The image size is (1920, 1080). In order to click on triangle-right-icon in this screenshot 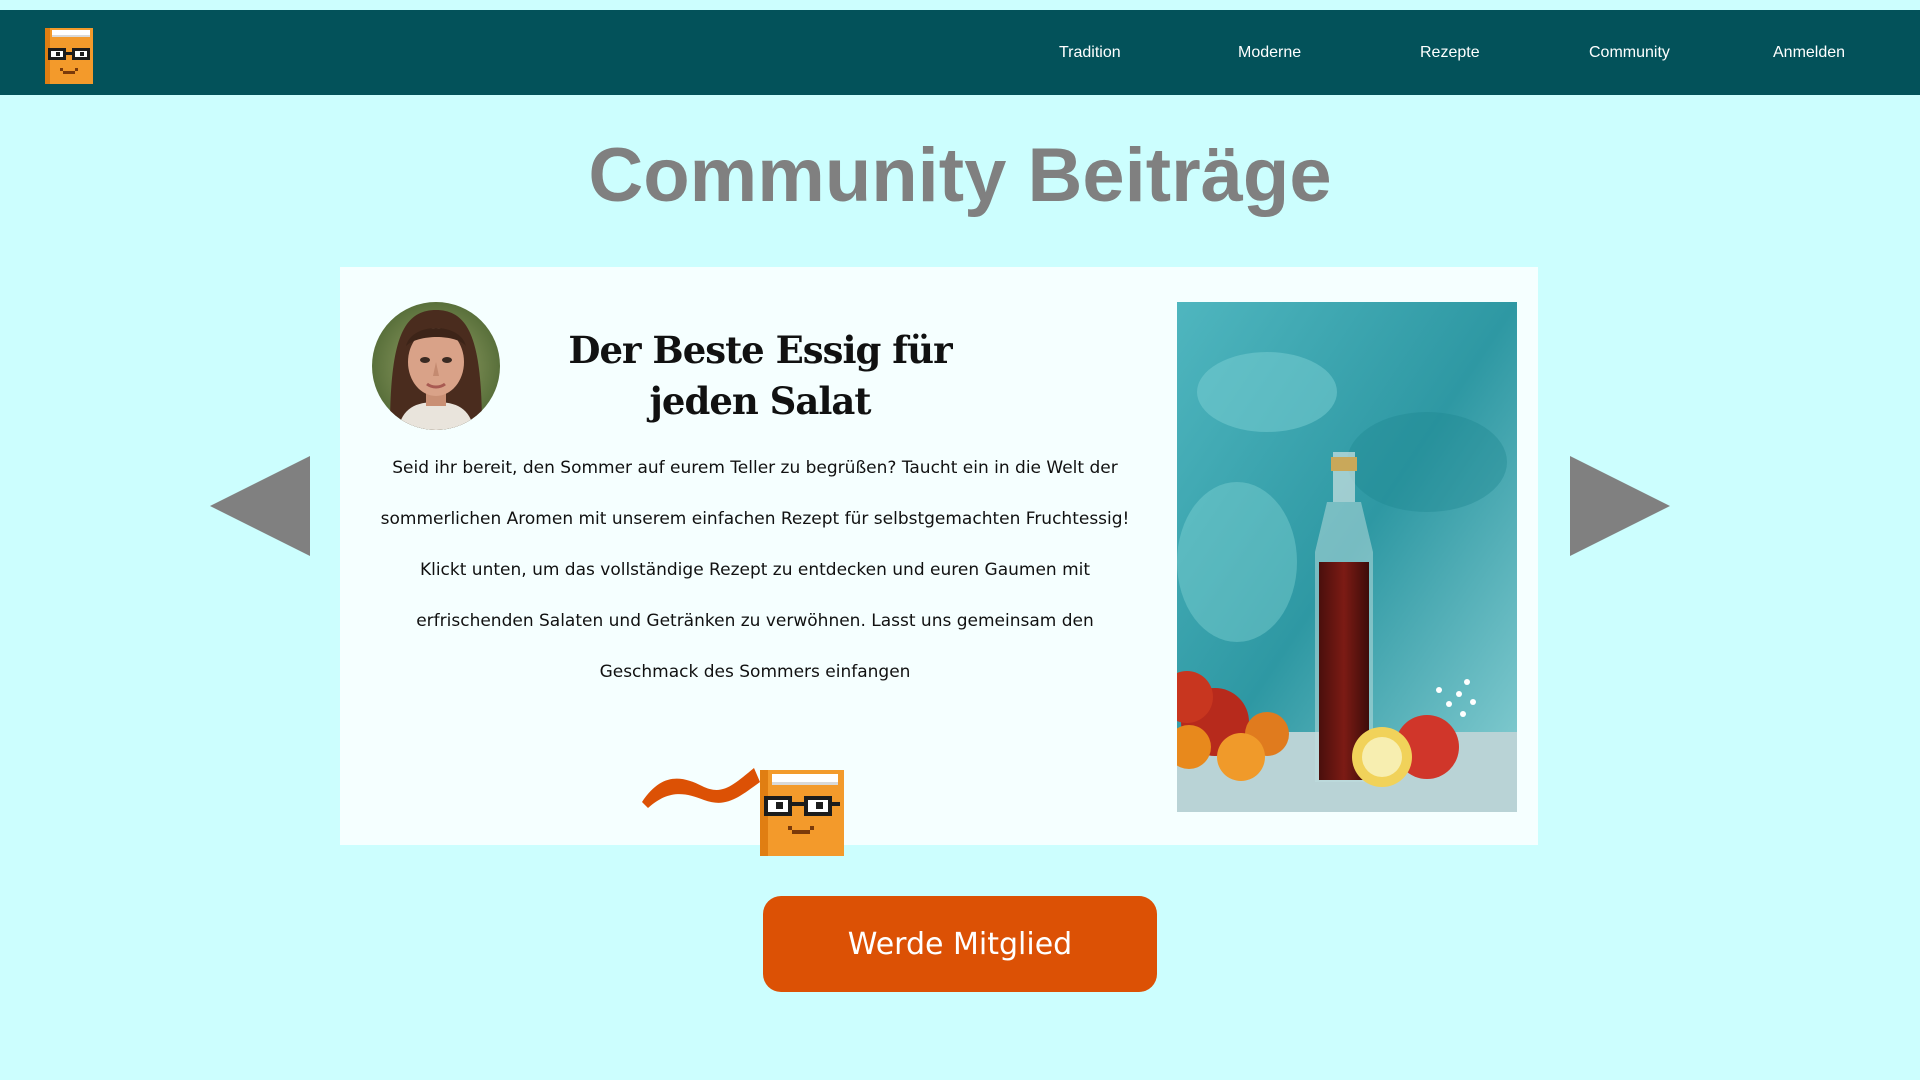, I will do `click(1620, 506)`.